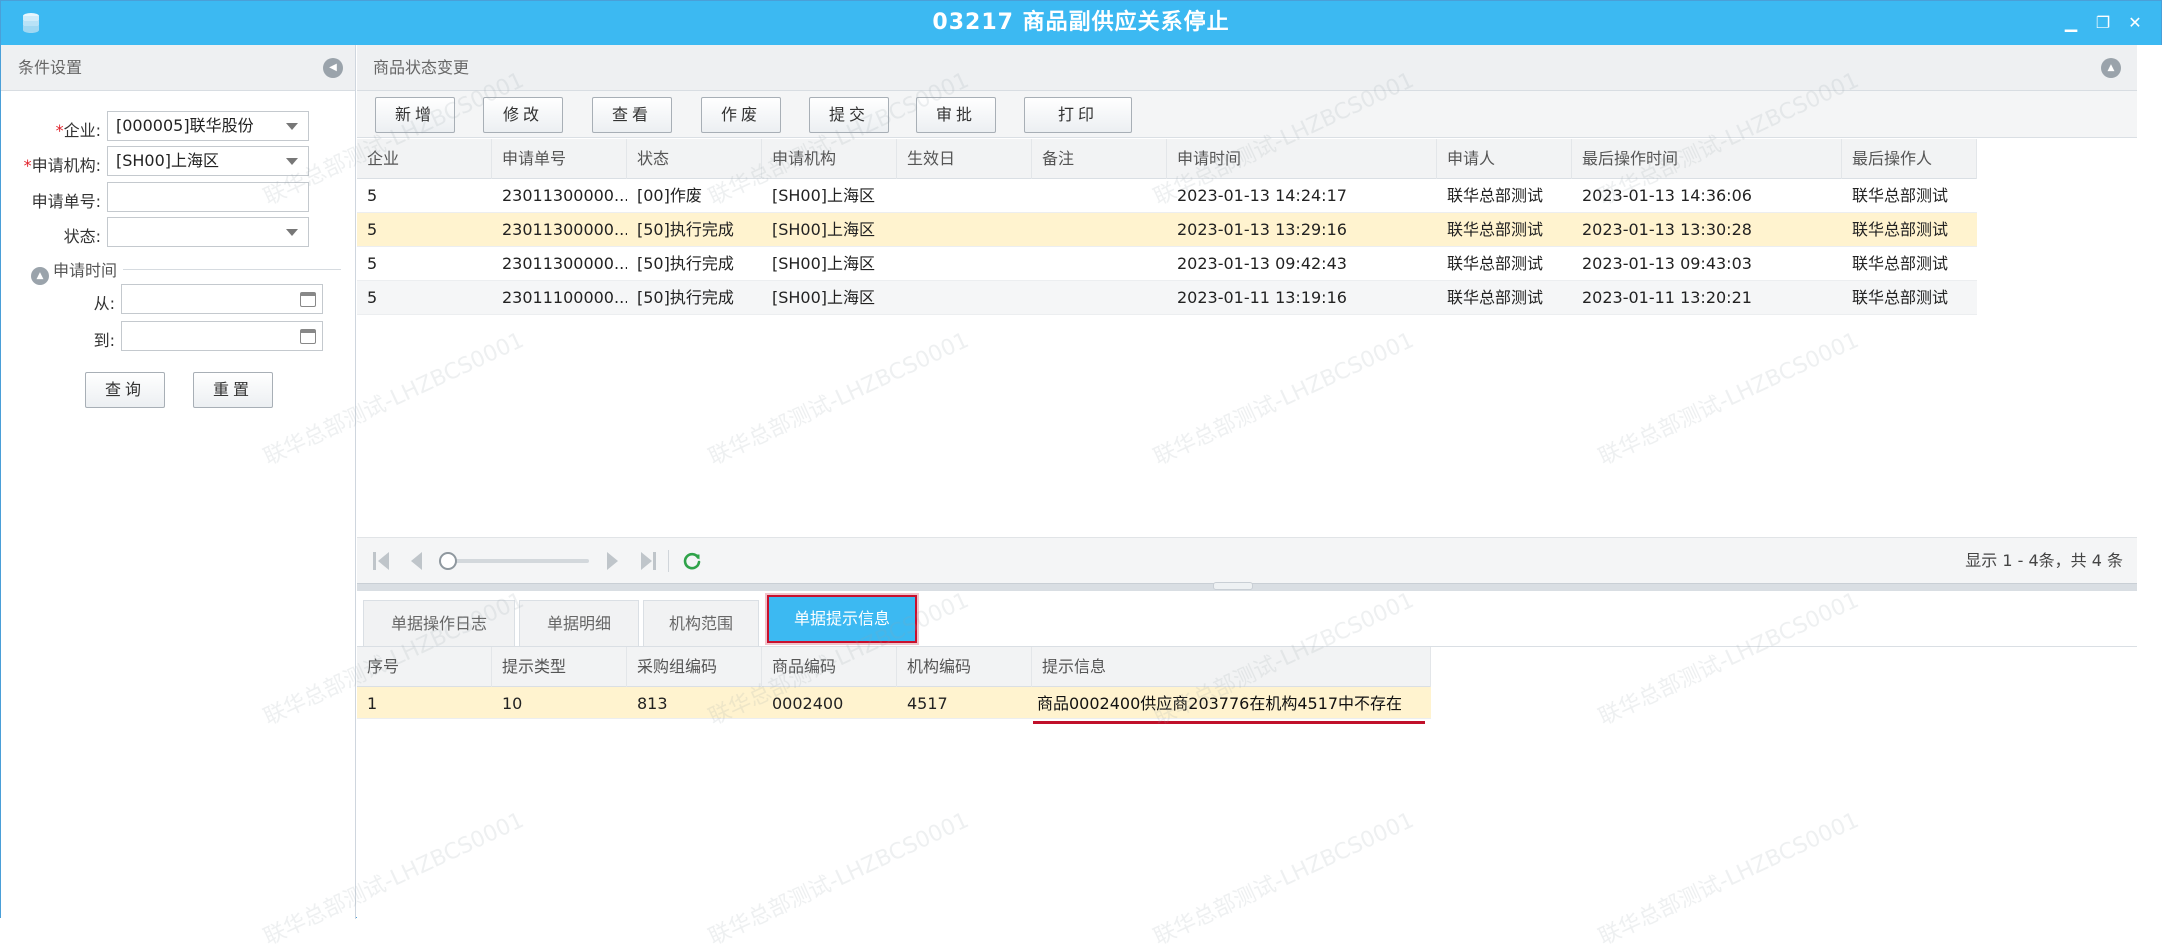  Describe the element at coordinates (1707, 159) in the screenshot. I see `col-header: 最后操作时间` at that location.